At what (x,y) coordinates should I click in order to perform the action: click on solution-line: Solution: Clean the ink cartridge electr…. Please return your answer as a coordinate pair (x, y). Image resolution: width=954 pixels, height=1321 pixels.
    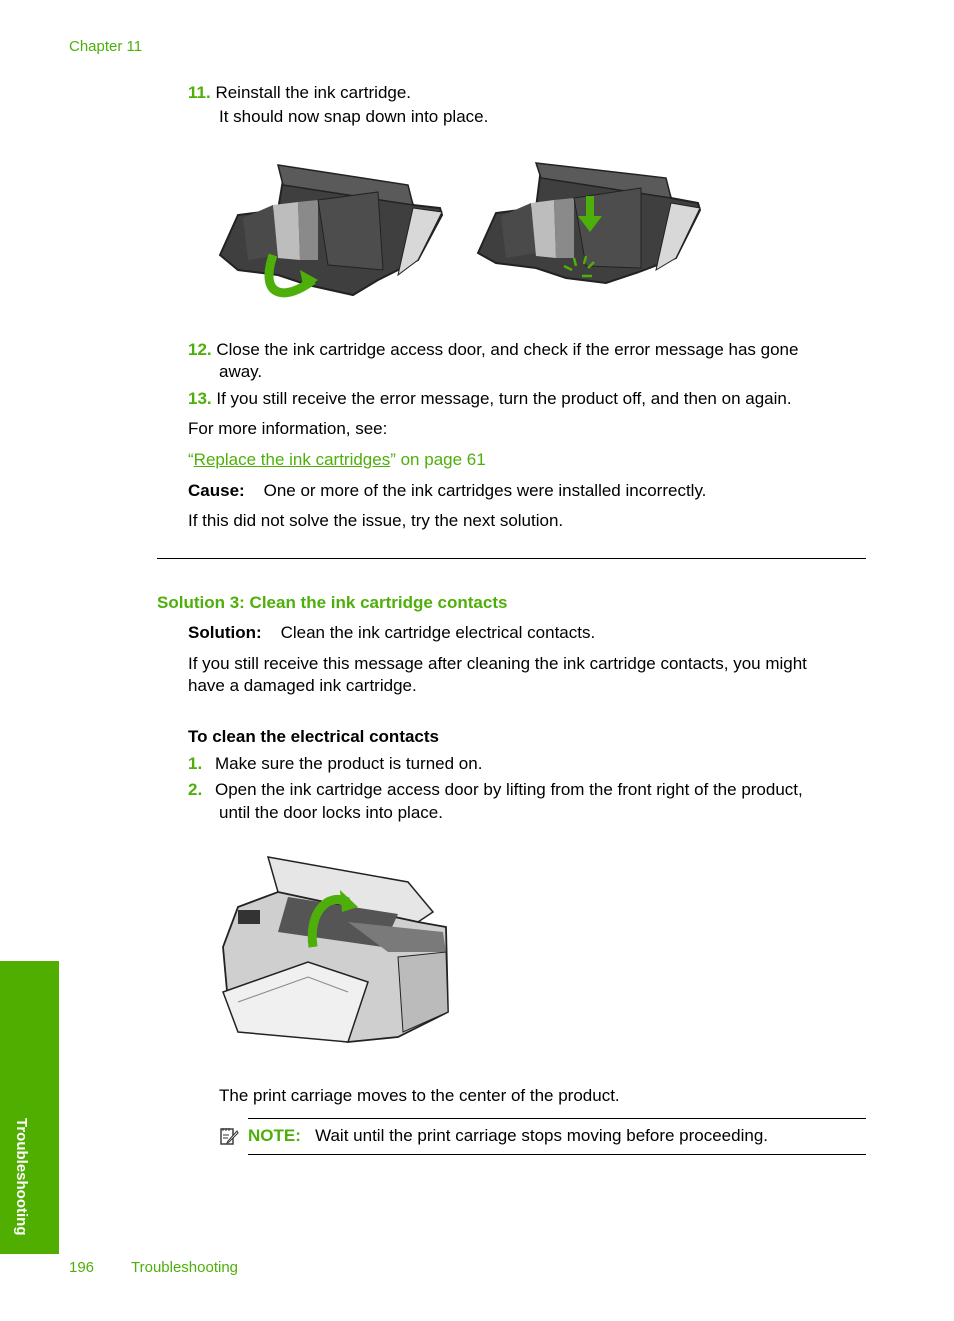
    Looking at the image, I should click on (391, 633).